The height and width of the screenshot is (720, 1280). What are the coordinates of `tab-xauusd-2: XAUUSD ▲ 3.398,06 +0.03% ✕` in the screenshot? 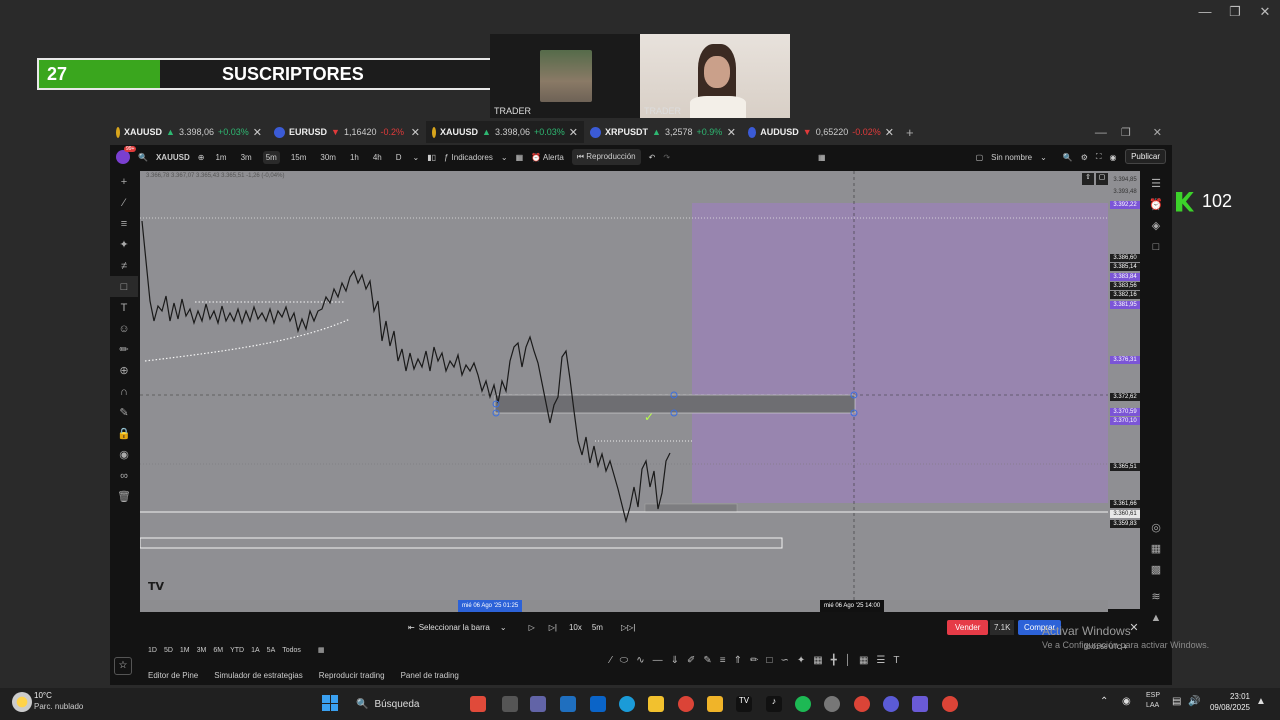 It's located at (505, 132).